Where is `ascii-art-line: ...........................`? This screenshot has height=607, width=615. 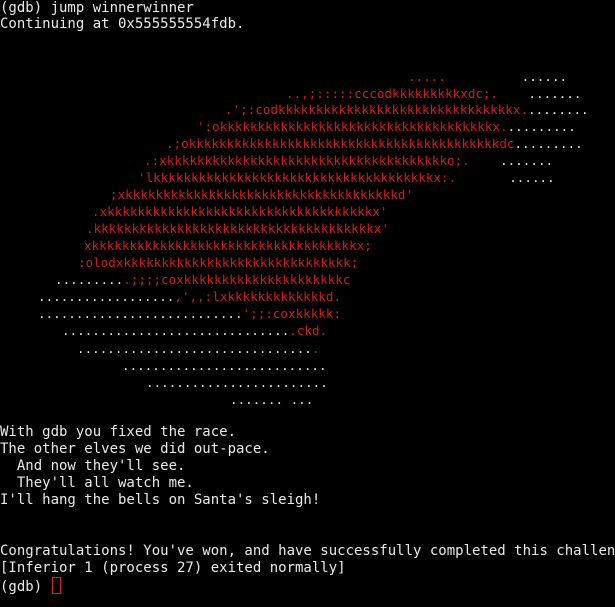
ascii-art-line: ........................... is located at coordinates (224, 365).